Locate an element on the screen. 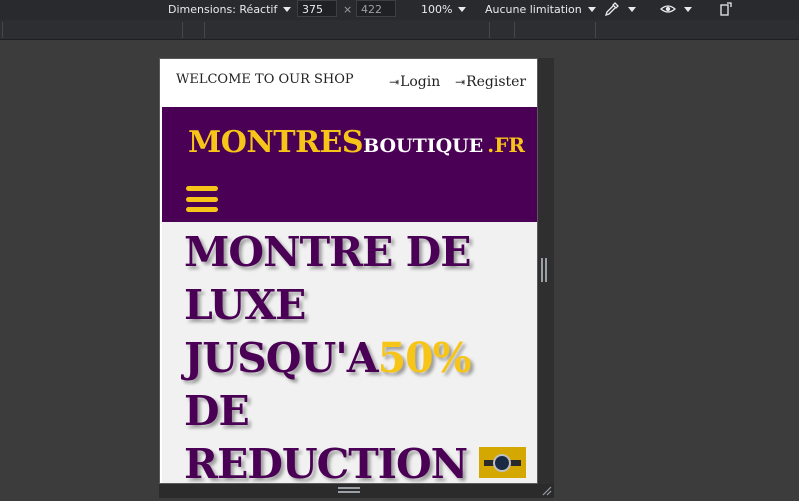 This screenshot has width=799, height=501. rotate-device-icon is located at coordinates (726, 9).